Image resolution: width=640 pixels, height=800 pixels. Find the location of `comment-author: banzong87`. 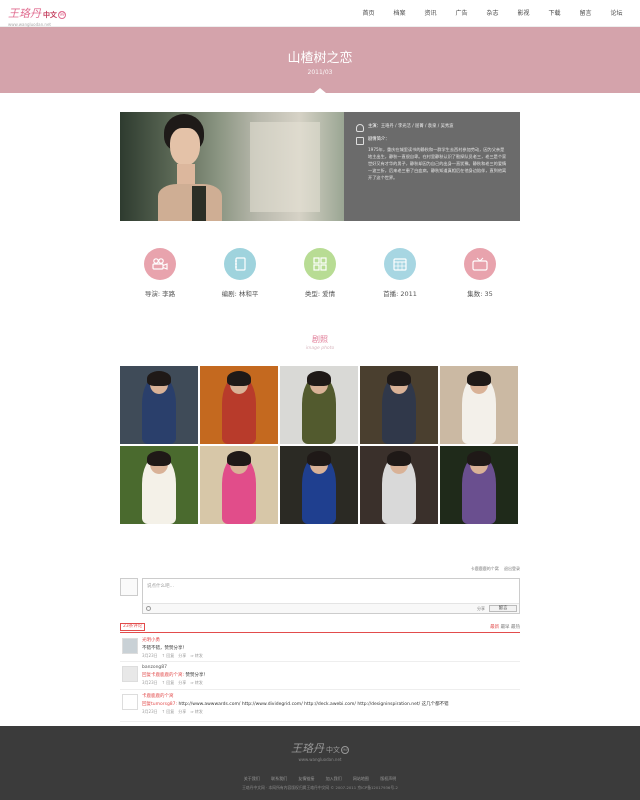

comment-author: banzong87 is located at coordinates (331, 667).